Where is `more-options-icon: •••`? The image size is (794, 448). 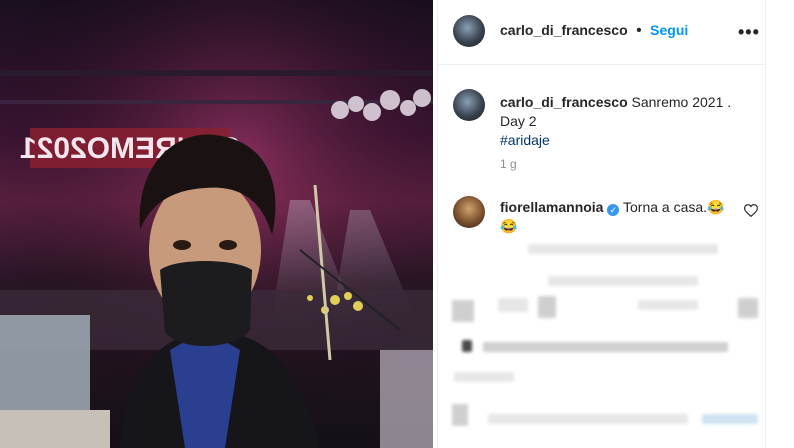
more-options-icon: ••• is located at coordinates (749, 32).